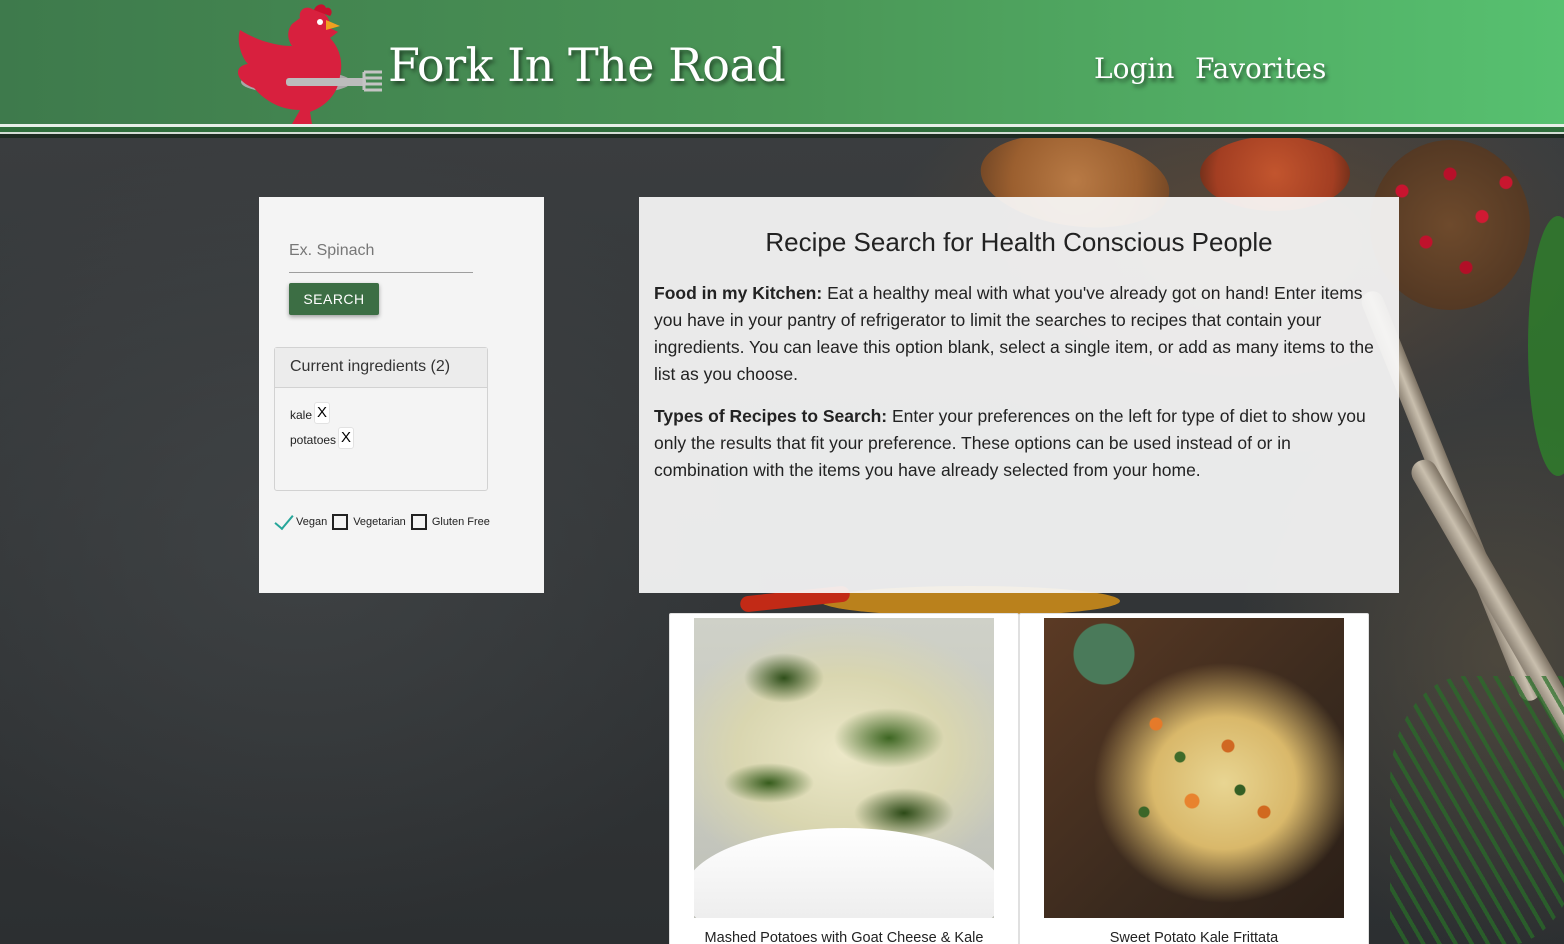 This screenshot has width=1564, height=944. What do you see at coordinates (771, 416) in the screenshot?
I see `recipe-types-heading: Types of Recipes to Search:` at bounding box center [771, 416].